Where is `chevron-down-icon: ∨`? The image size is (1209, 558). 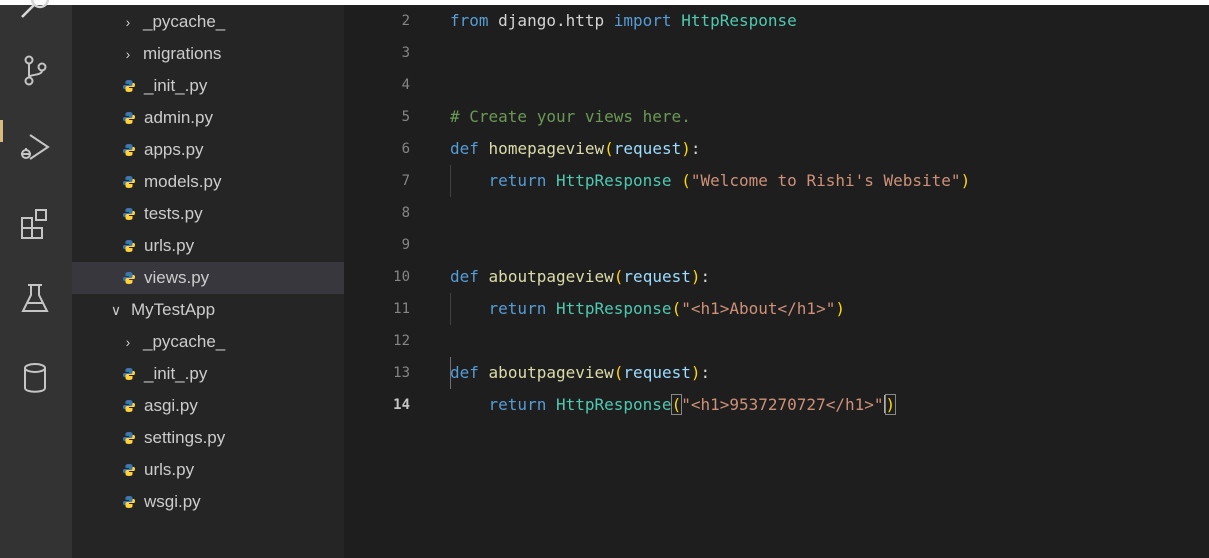 chevron-down-icon: ∨ is located at coordinates (116, 310).